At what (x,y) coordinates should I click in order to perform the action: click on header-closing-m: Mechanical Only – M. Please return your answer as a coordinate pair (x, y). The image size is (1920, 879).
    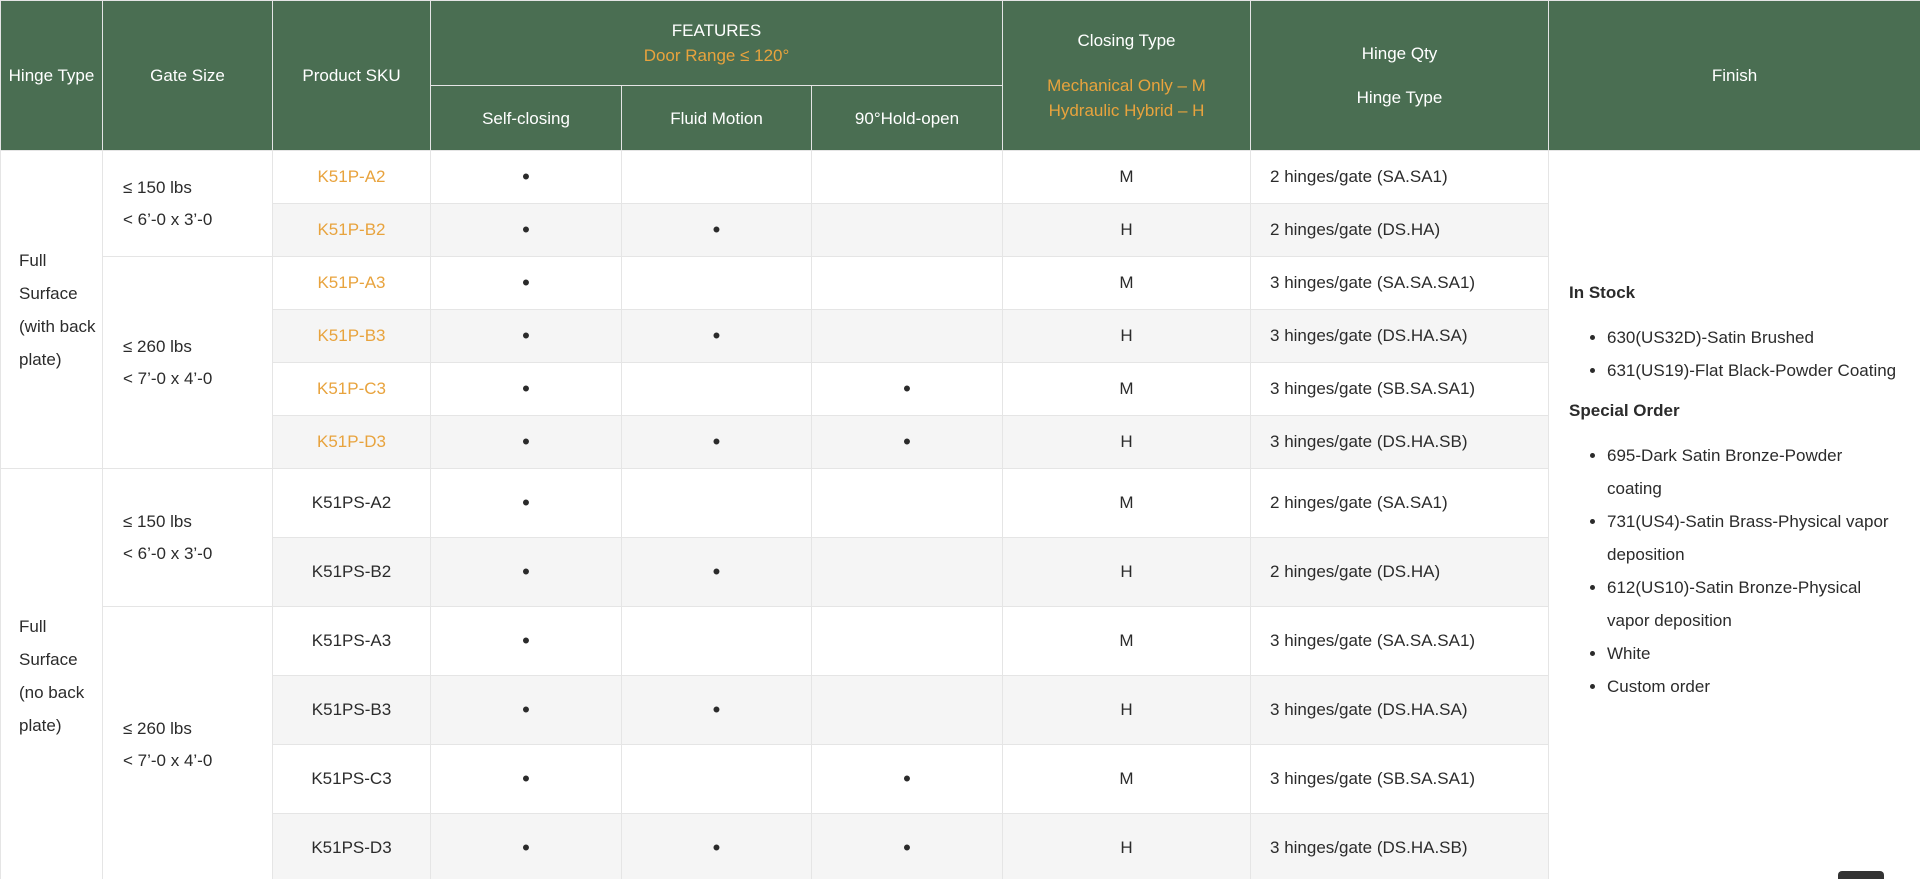
    Looking at the image, I should click on (1126, 85).